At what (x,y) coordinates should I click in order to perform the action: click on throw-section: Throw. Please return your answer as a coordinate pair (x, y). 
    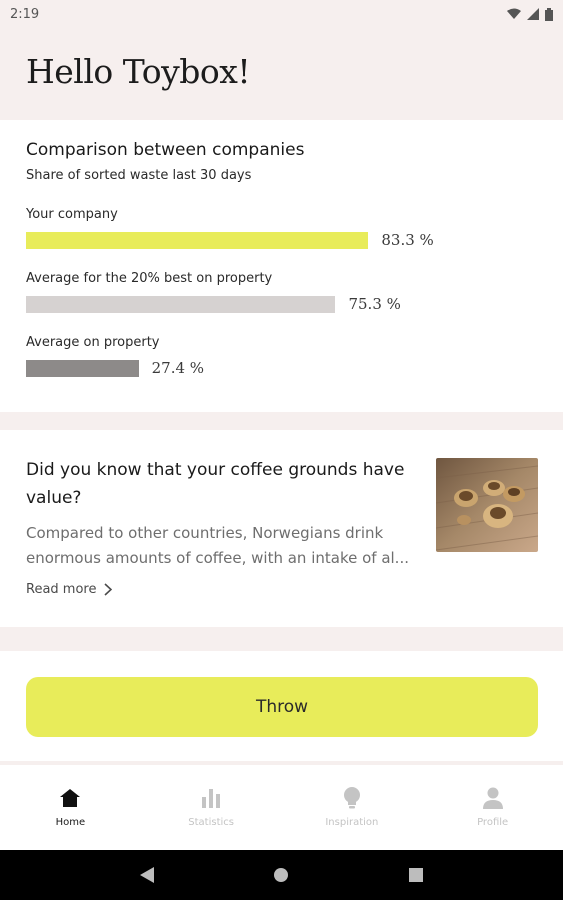
    Looking at the image, I should click on (281, 706).